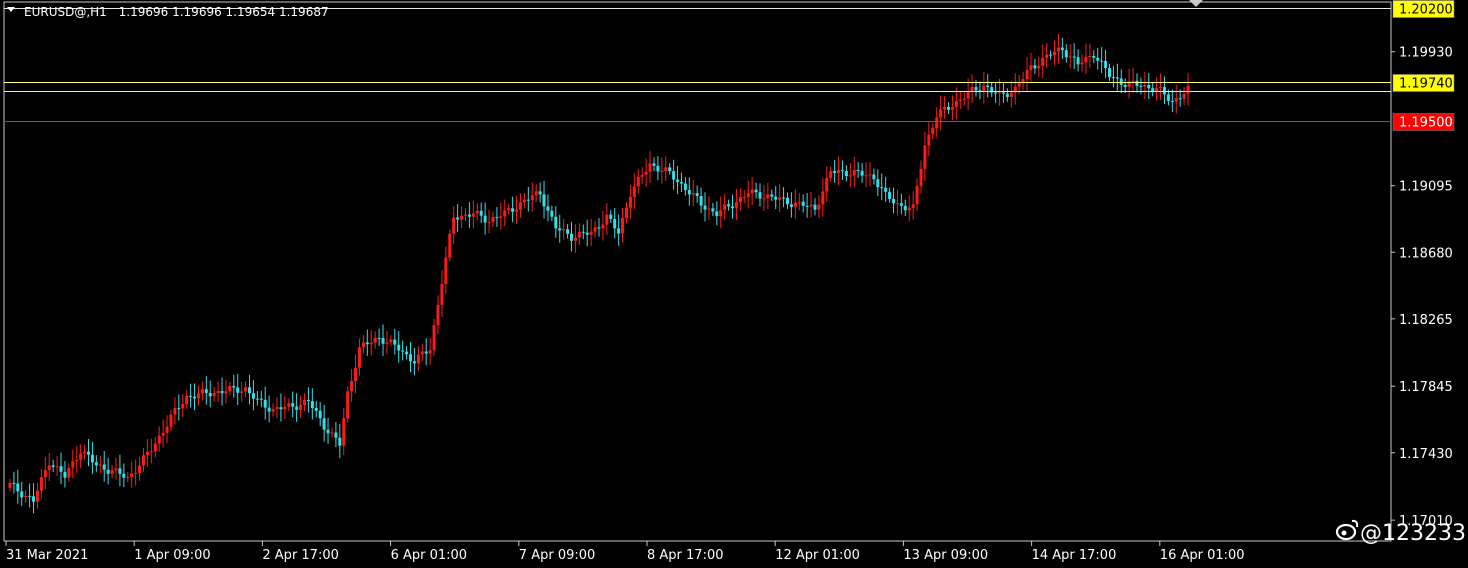 The image size is (1468, 568). What do you see at coordinates (1426, 320) in the screenshot?
I see `price-tick-label: 1.18265` at bounding box center [1426, 320].